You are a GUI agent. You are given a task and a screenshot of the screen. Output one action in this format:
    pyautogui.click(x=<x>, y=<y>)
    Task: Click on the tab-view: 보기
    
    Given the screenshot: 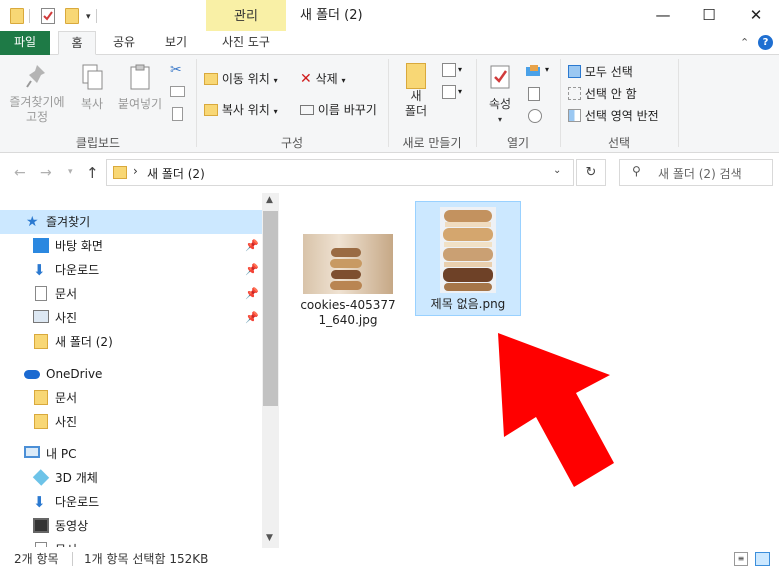 What is the action you would take?
    pyautogui.click(x=176, y=43)
    